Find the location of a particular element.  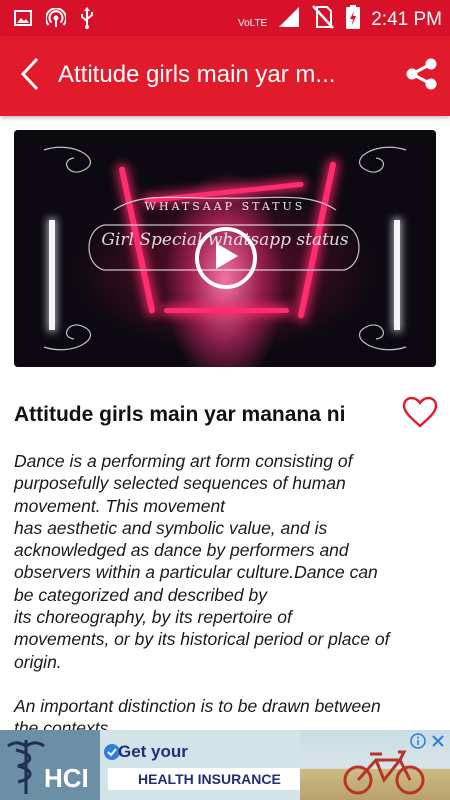

ad-brand: HCI is located at coordinates (66, 778).